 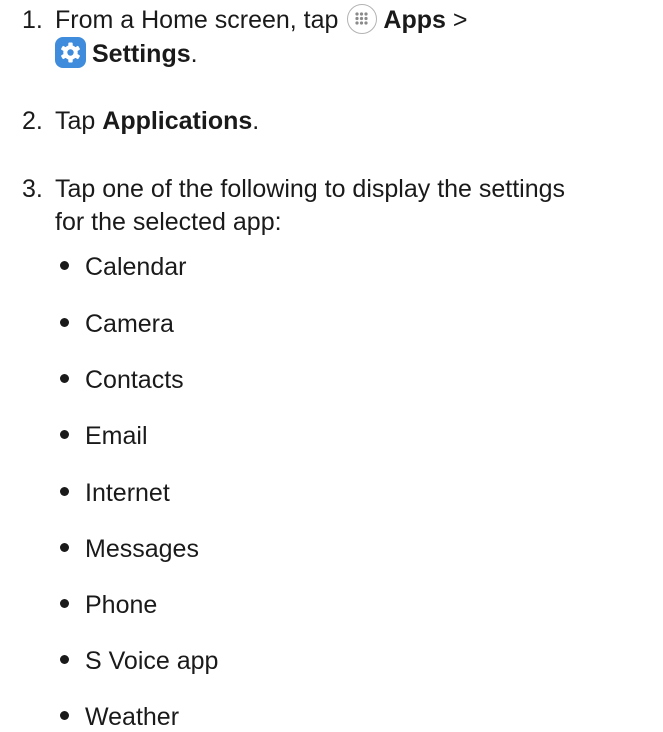 What do you see at coordinates (132, 717) in the screenshot?
I see `list-item-label: Weather` at bounding box center [132, 717].